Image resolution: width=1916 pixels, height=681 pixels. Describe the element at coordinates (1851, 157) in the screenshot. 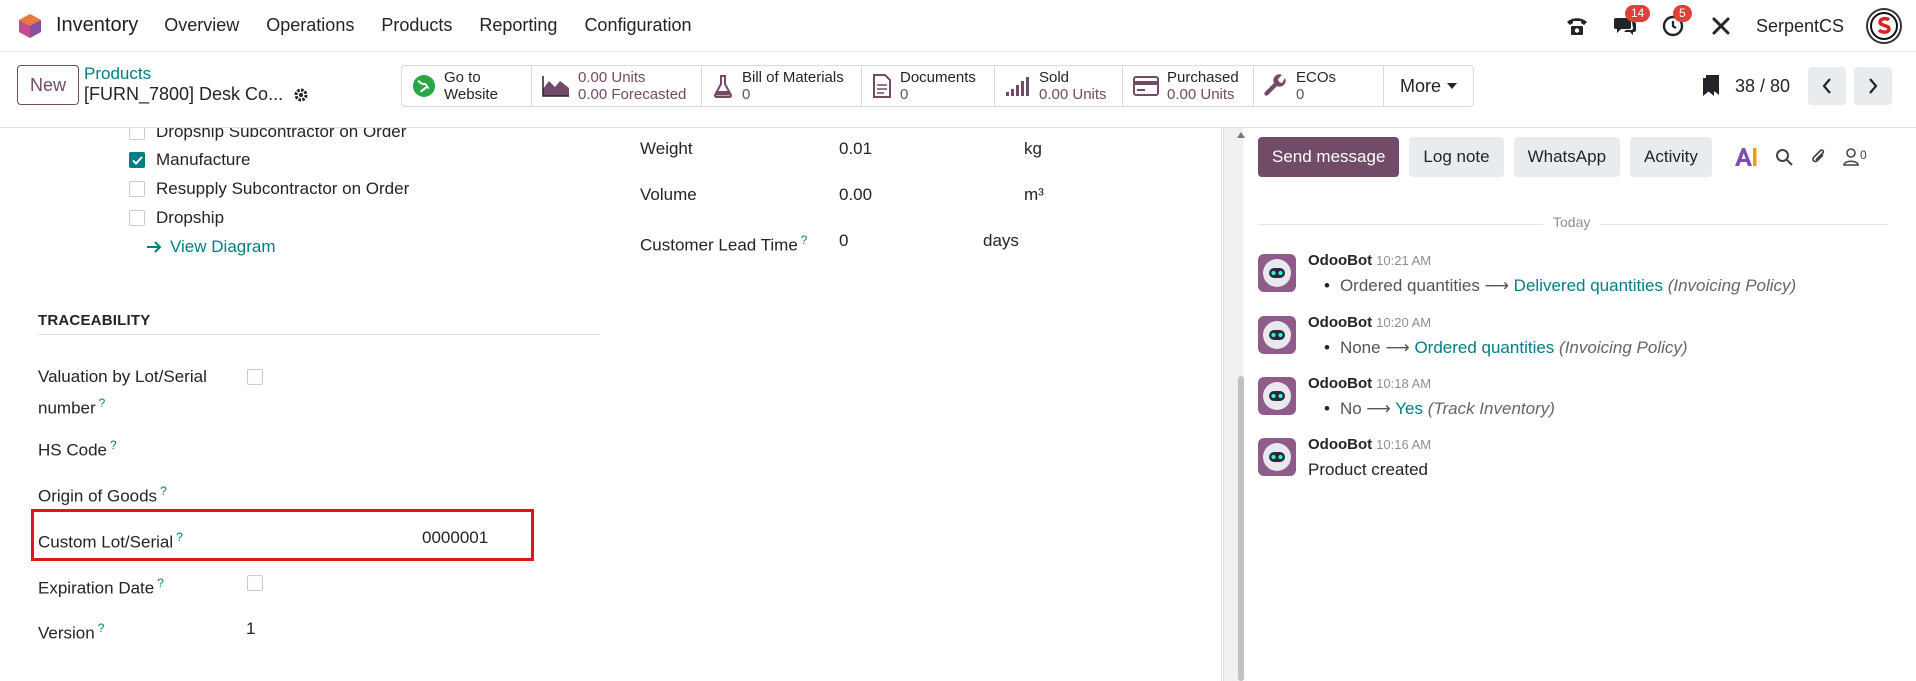

I see `user-icon` at that location.